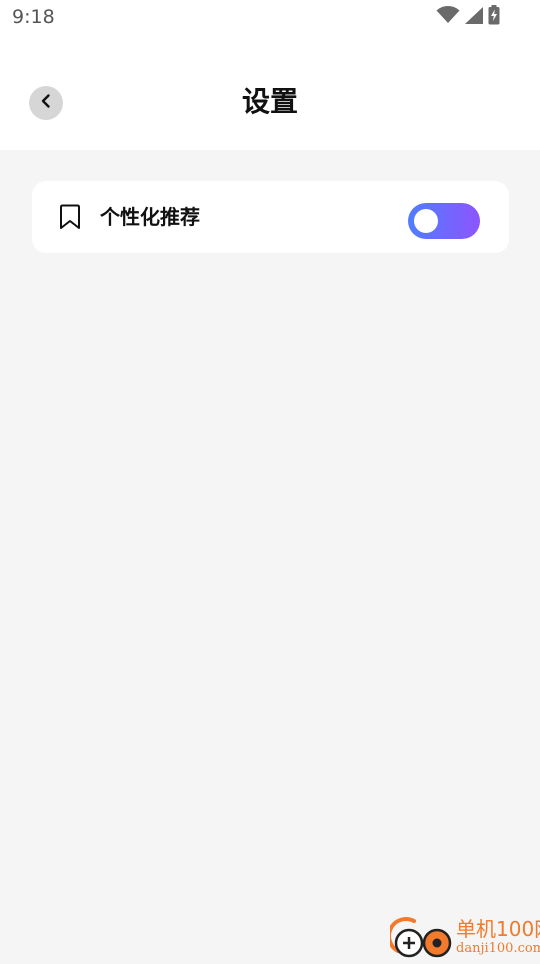  I want to click on status-icons, so click(468, 17).